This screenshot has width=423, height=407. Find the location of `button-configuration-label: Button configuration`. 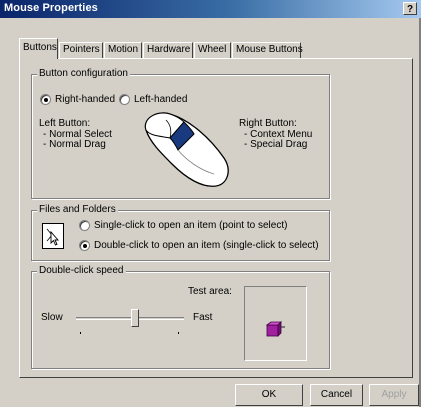

button-configuration-label: Button configuration is located at coordinates (83, 73).